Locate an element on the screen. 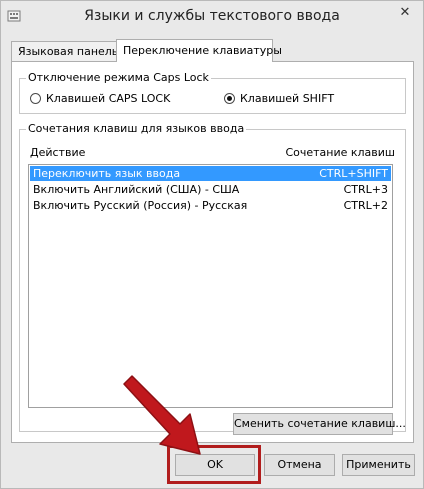  radio-caps-lock-label: Клавишей CAPS LOCK is located at coordinates (108, 98).